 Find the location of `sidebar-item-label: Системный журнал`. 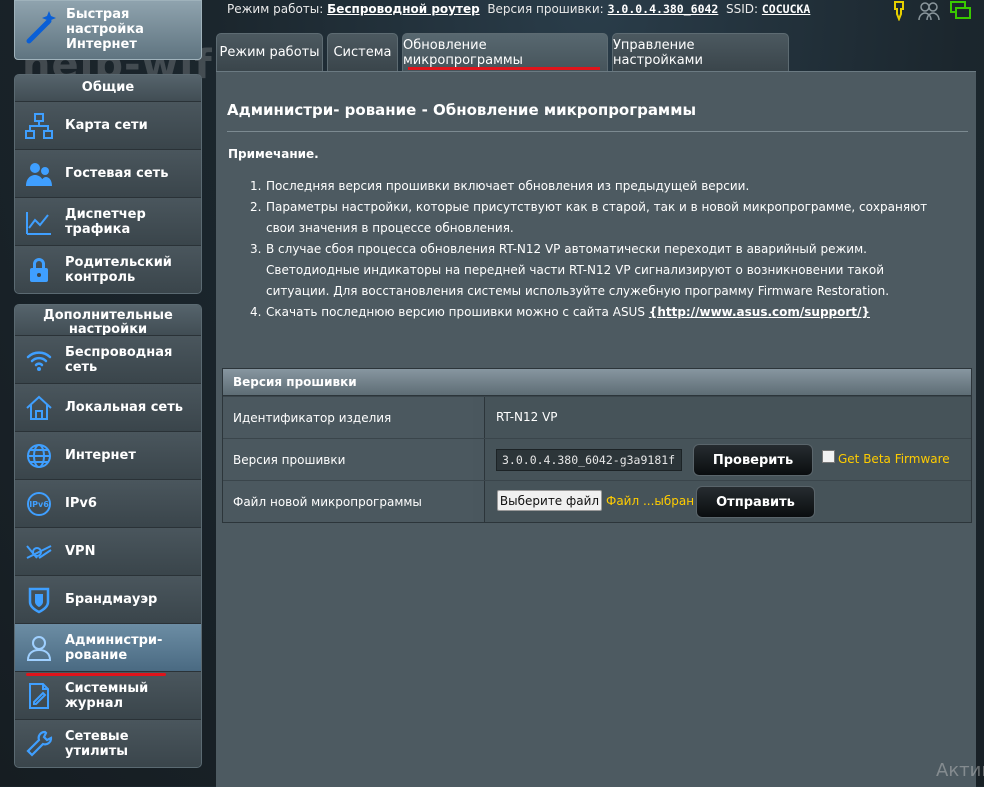

sidebar-item-label: Системный журнал is located at coordinates (107, 695).